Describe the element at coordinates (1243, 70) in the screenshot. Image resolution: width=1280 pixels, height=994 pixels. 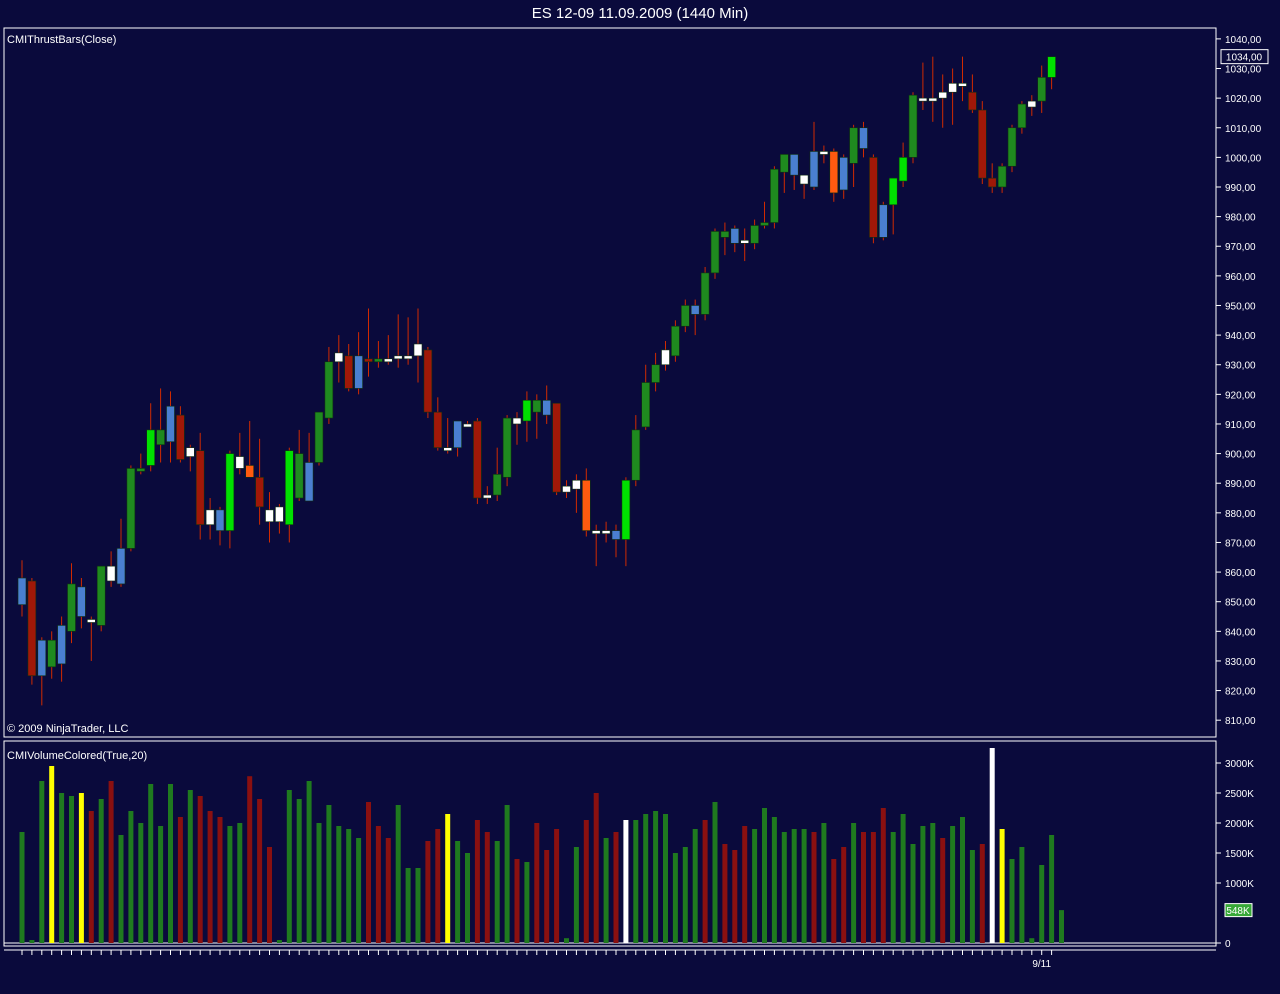
I see `price-axis-tick-label: 1030,00` at that location.